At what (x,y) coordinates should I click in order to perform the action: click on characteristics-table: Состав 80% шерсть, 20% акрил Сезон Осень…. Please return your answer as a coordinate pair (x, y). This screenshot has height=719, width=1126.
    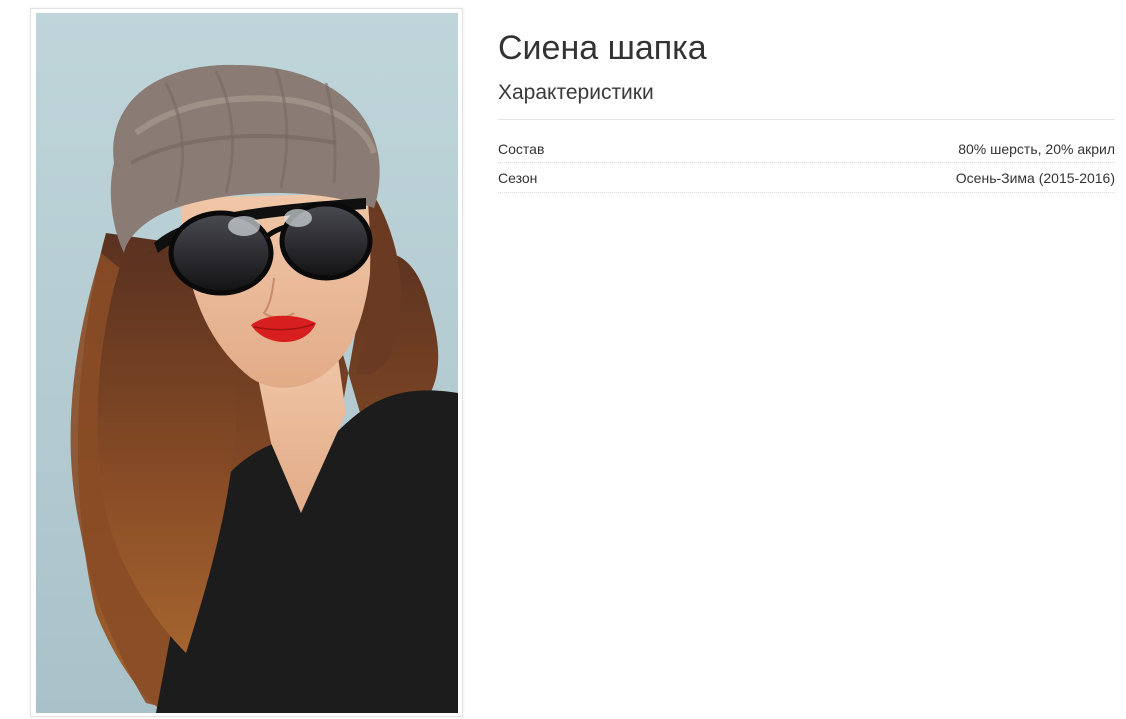
    Looking at the image, I should click on (806, 163).